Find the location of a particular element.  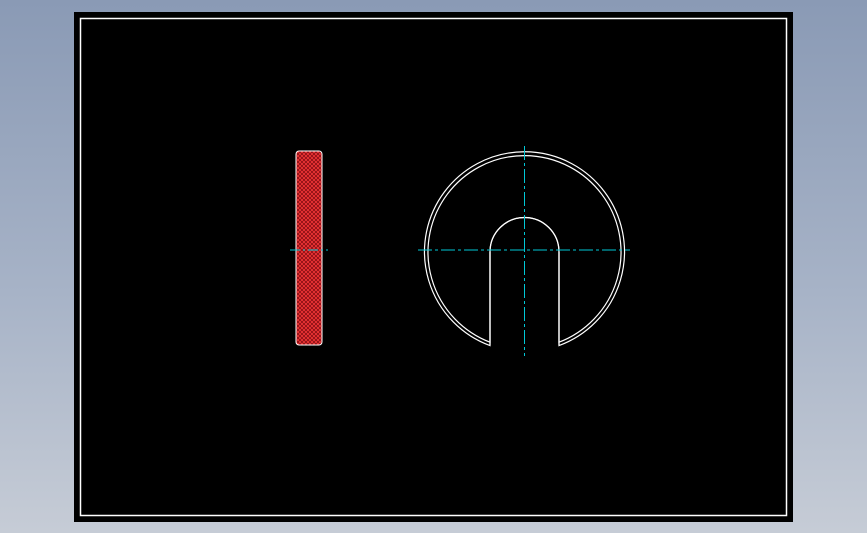

section-hatch is located at coordinates (309, 248).